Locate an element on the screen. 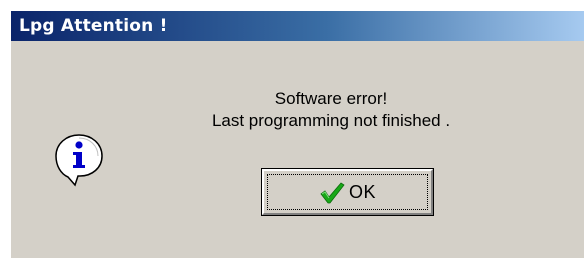  information-icon is located at coordinates (79, 160).